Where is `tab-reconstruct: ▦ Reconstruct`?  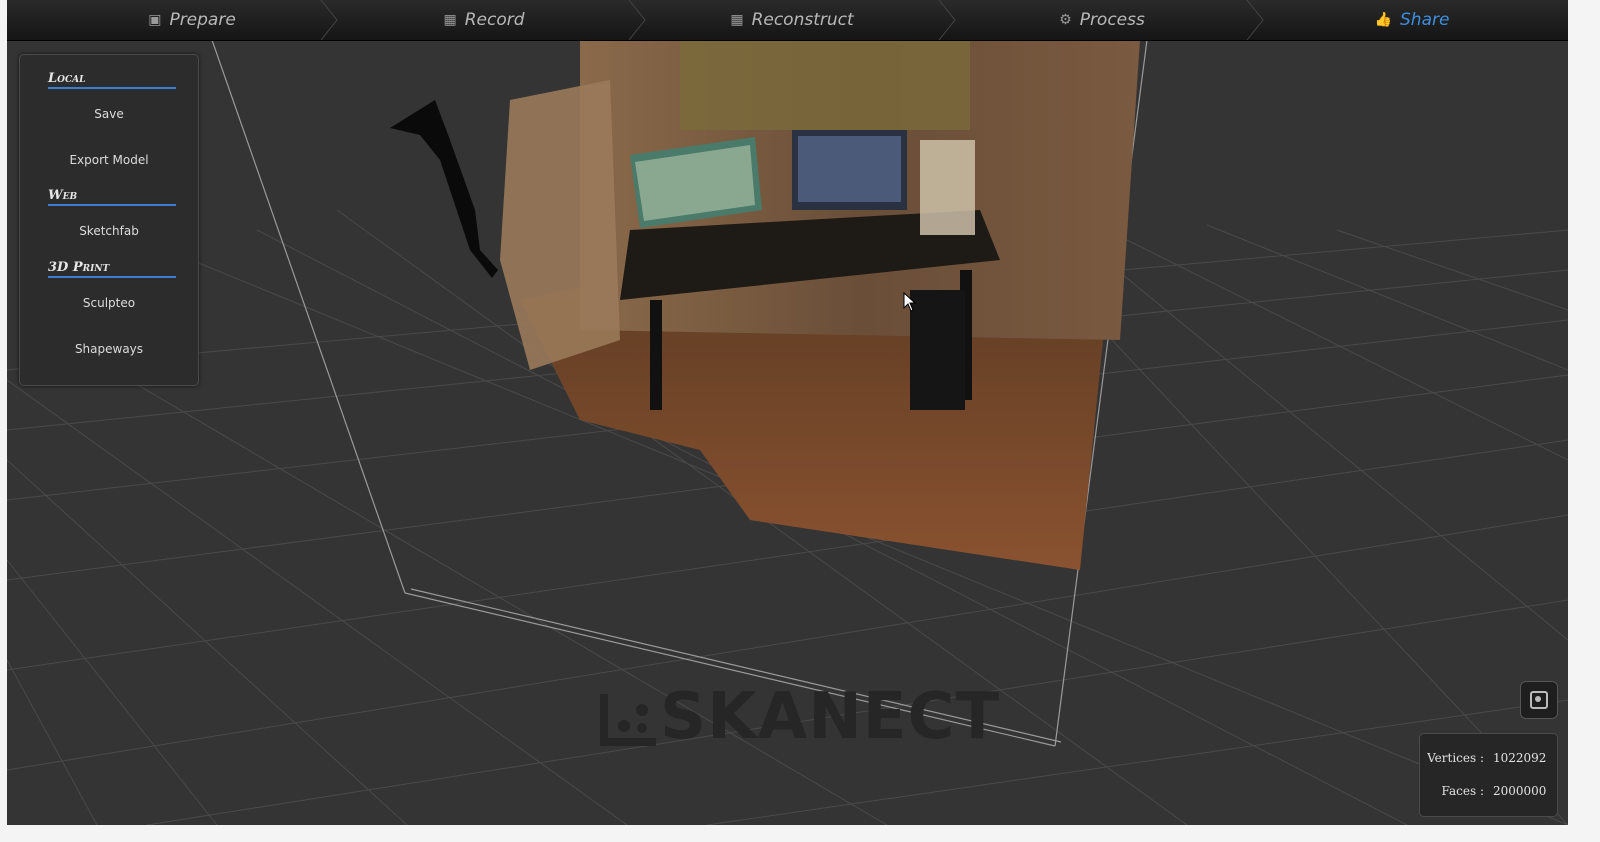
tab-reconstruct: ▦ Reconstruct is located at coordinates (792, 20).